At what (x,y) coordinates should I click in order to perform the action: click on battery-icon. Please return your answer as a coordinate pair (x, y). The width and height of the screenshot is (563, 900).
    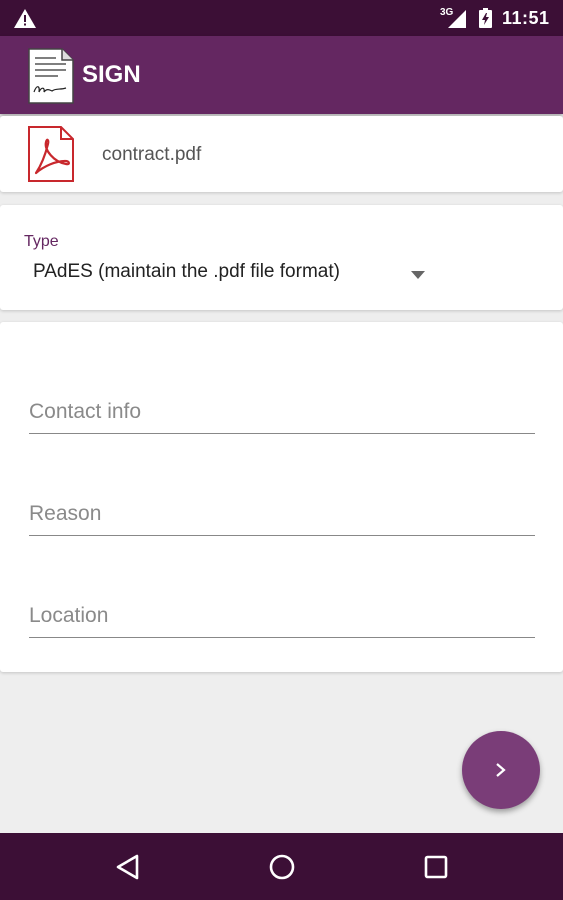
    Looking at the image, I should click on (485, 18).